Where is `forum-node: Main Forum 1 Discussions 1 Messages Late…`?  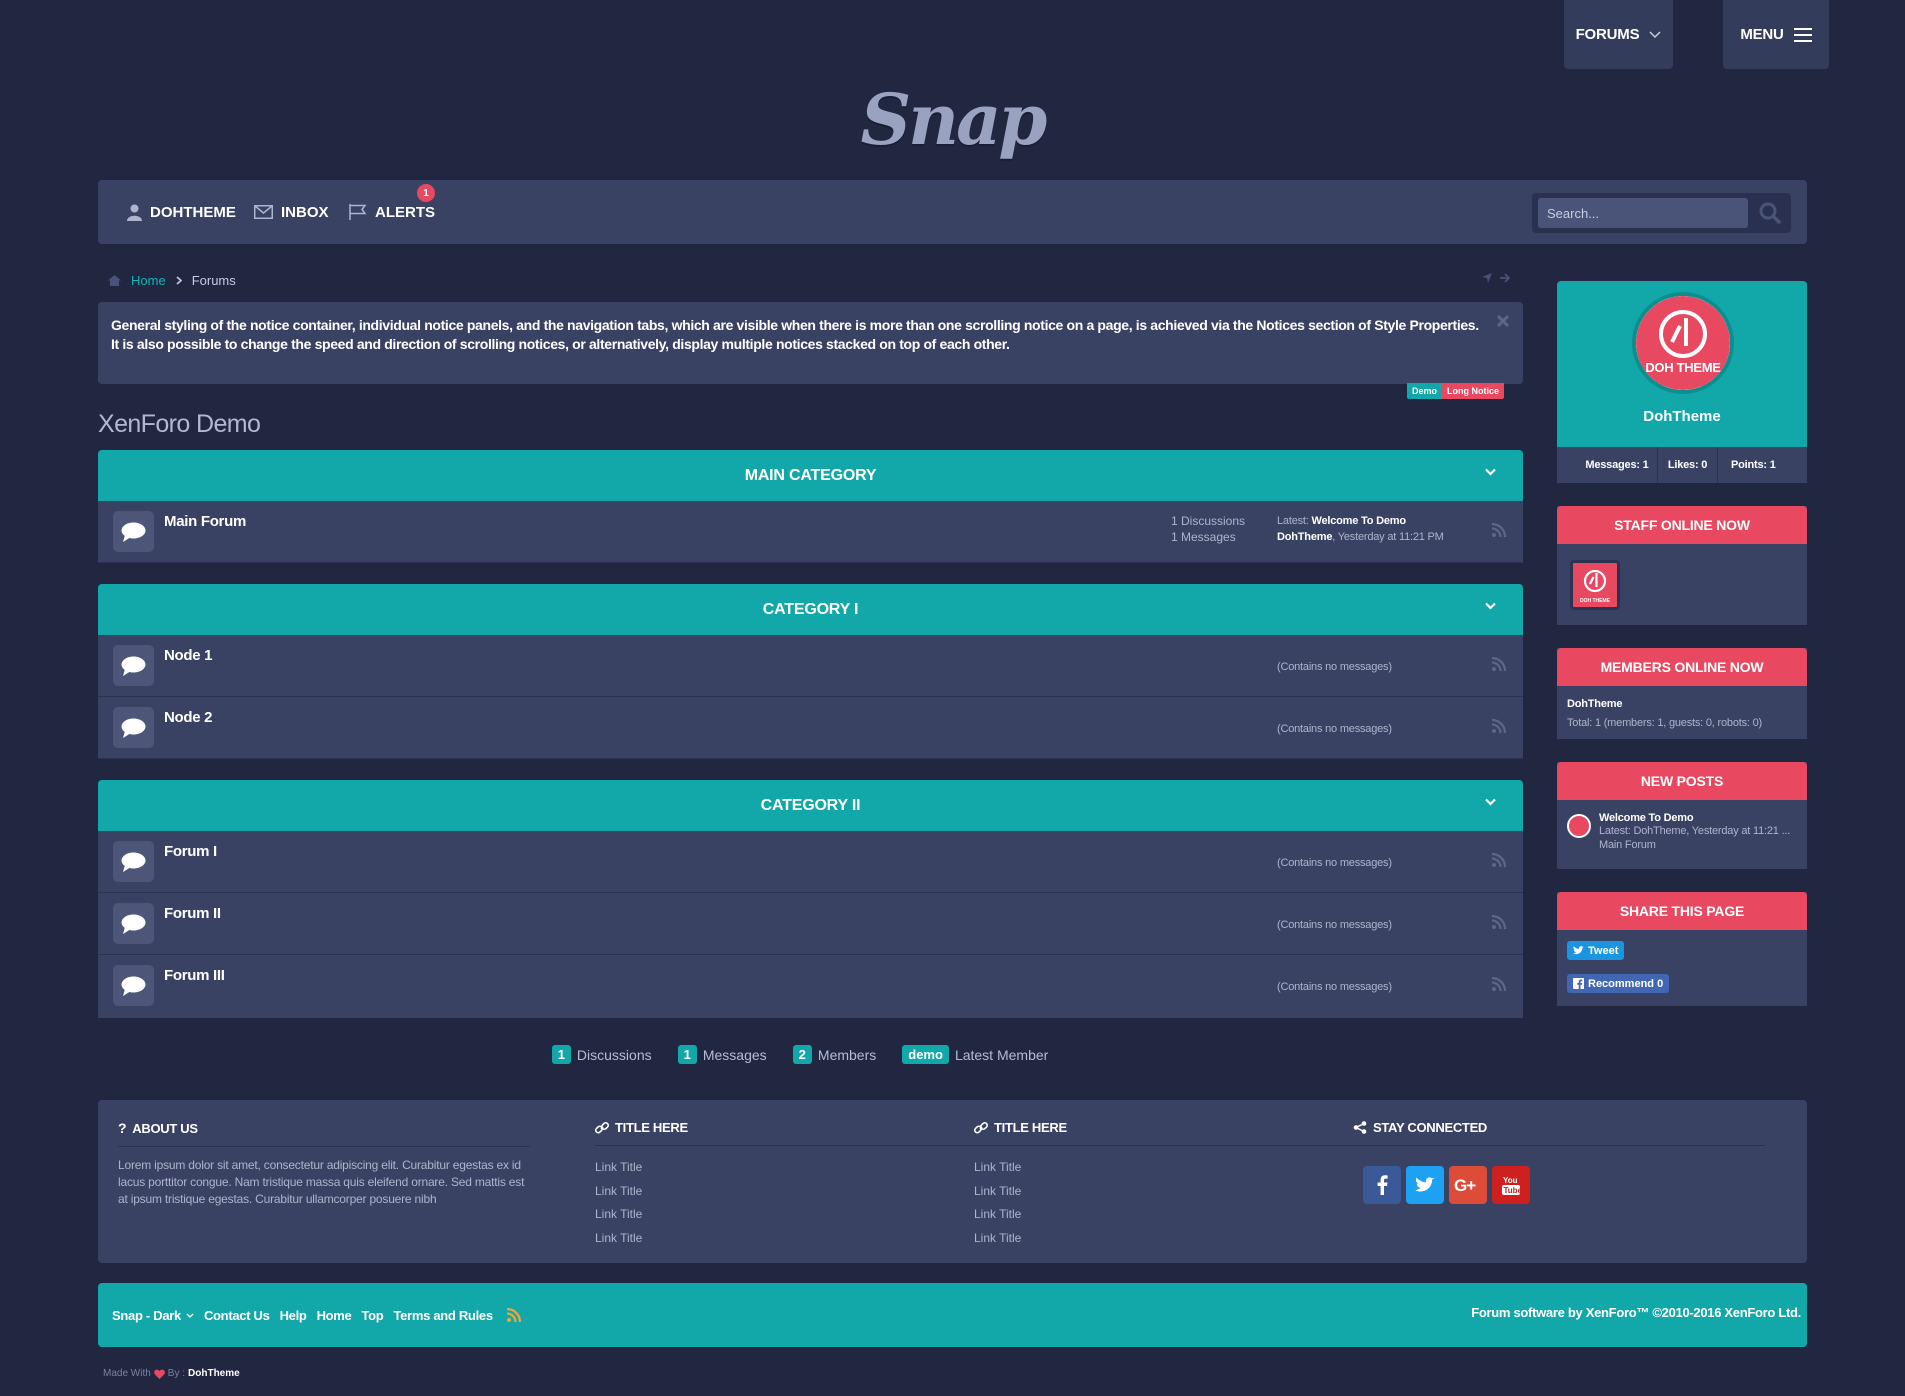
forum-node: Main Forum 1 Discussions 1 Messages Late… is located at coordinates (810, 532).